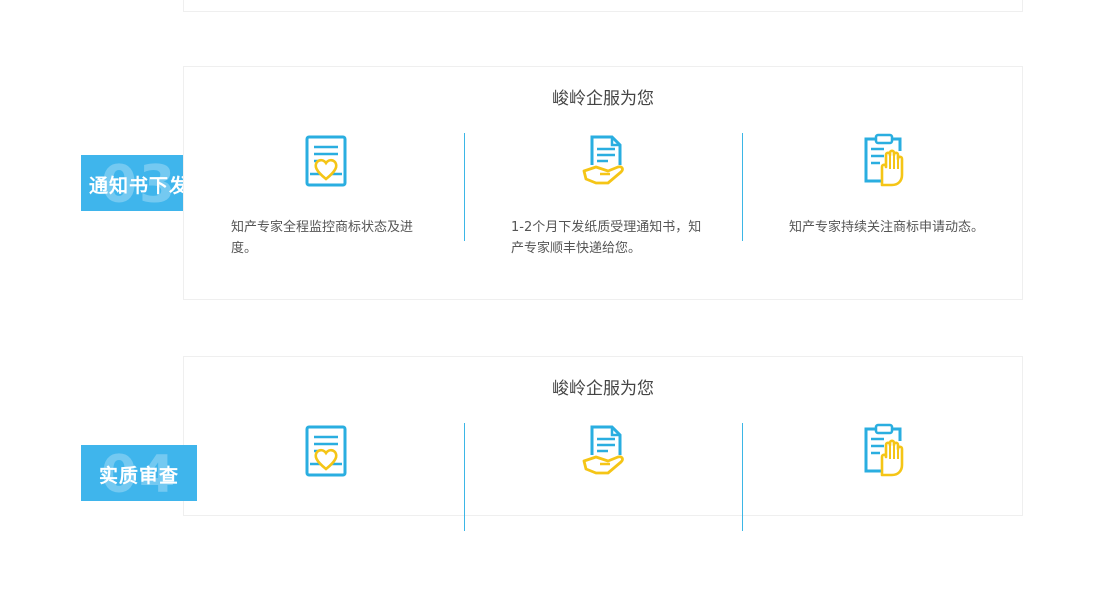  I want to click on step-badge: 04 实质审查, so click(139, 473).